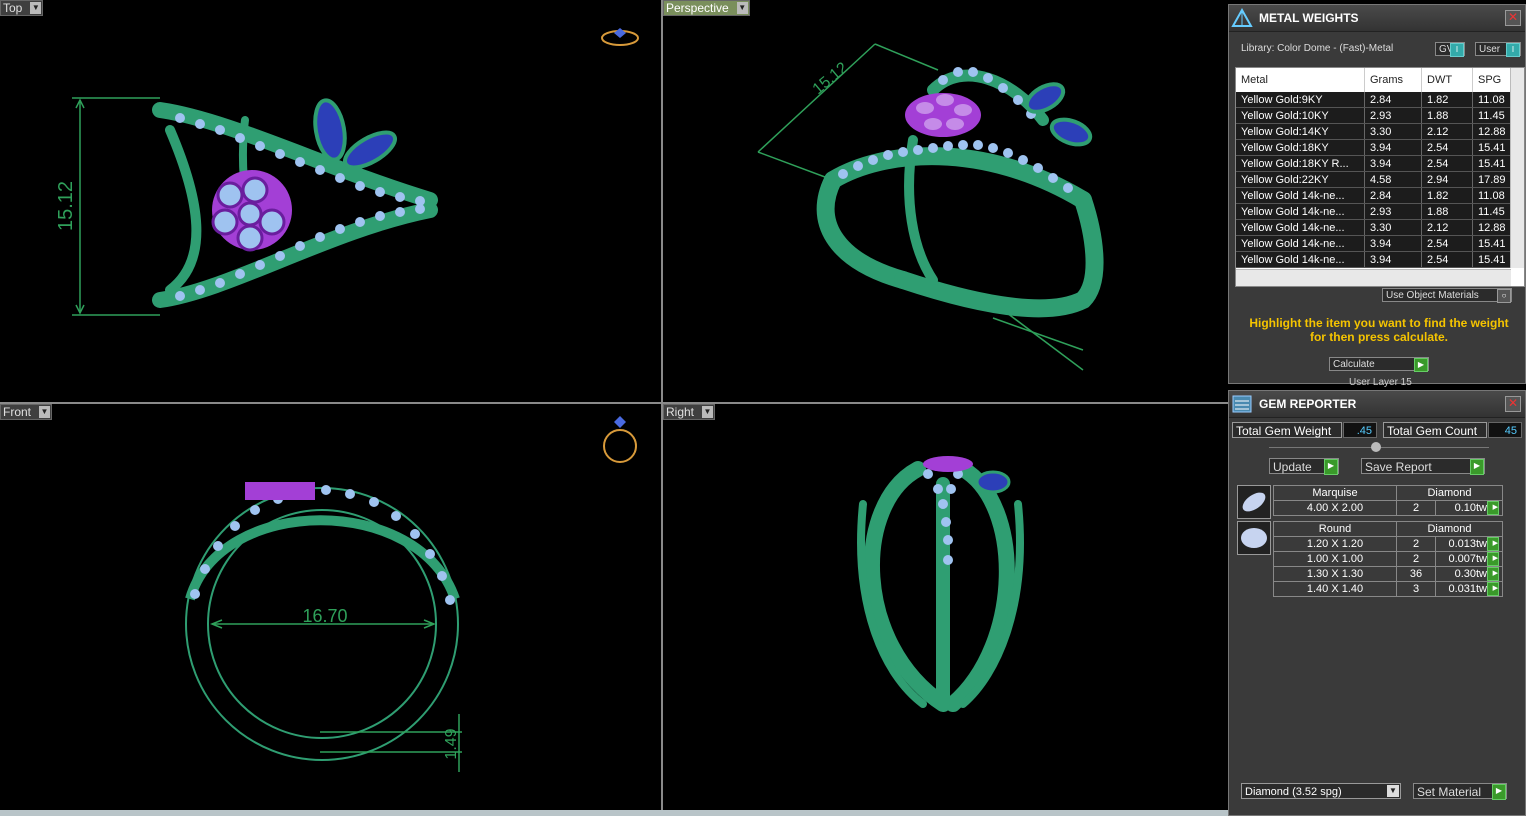  Describe the element at coordinates (22, 8) in the screenshot. I see `viewport-label-top: Top ▼` at that location.